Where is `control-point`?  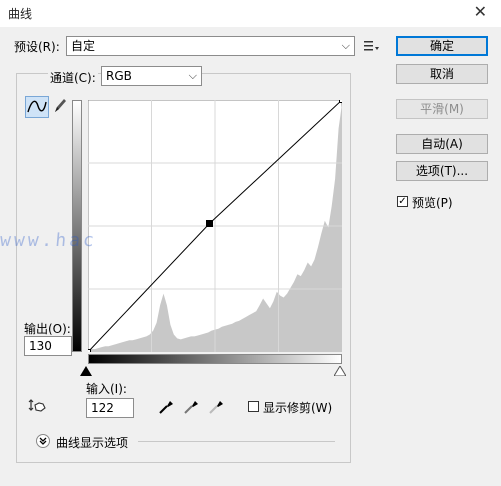
control-point is located at coordinates (209, 223).